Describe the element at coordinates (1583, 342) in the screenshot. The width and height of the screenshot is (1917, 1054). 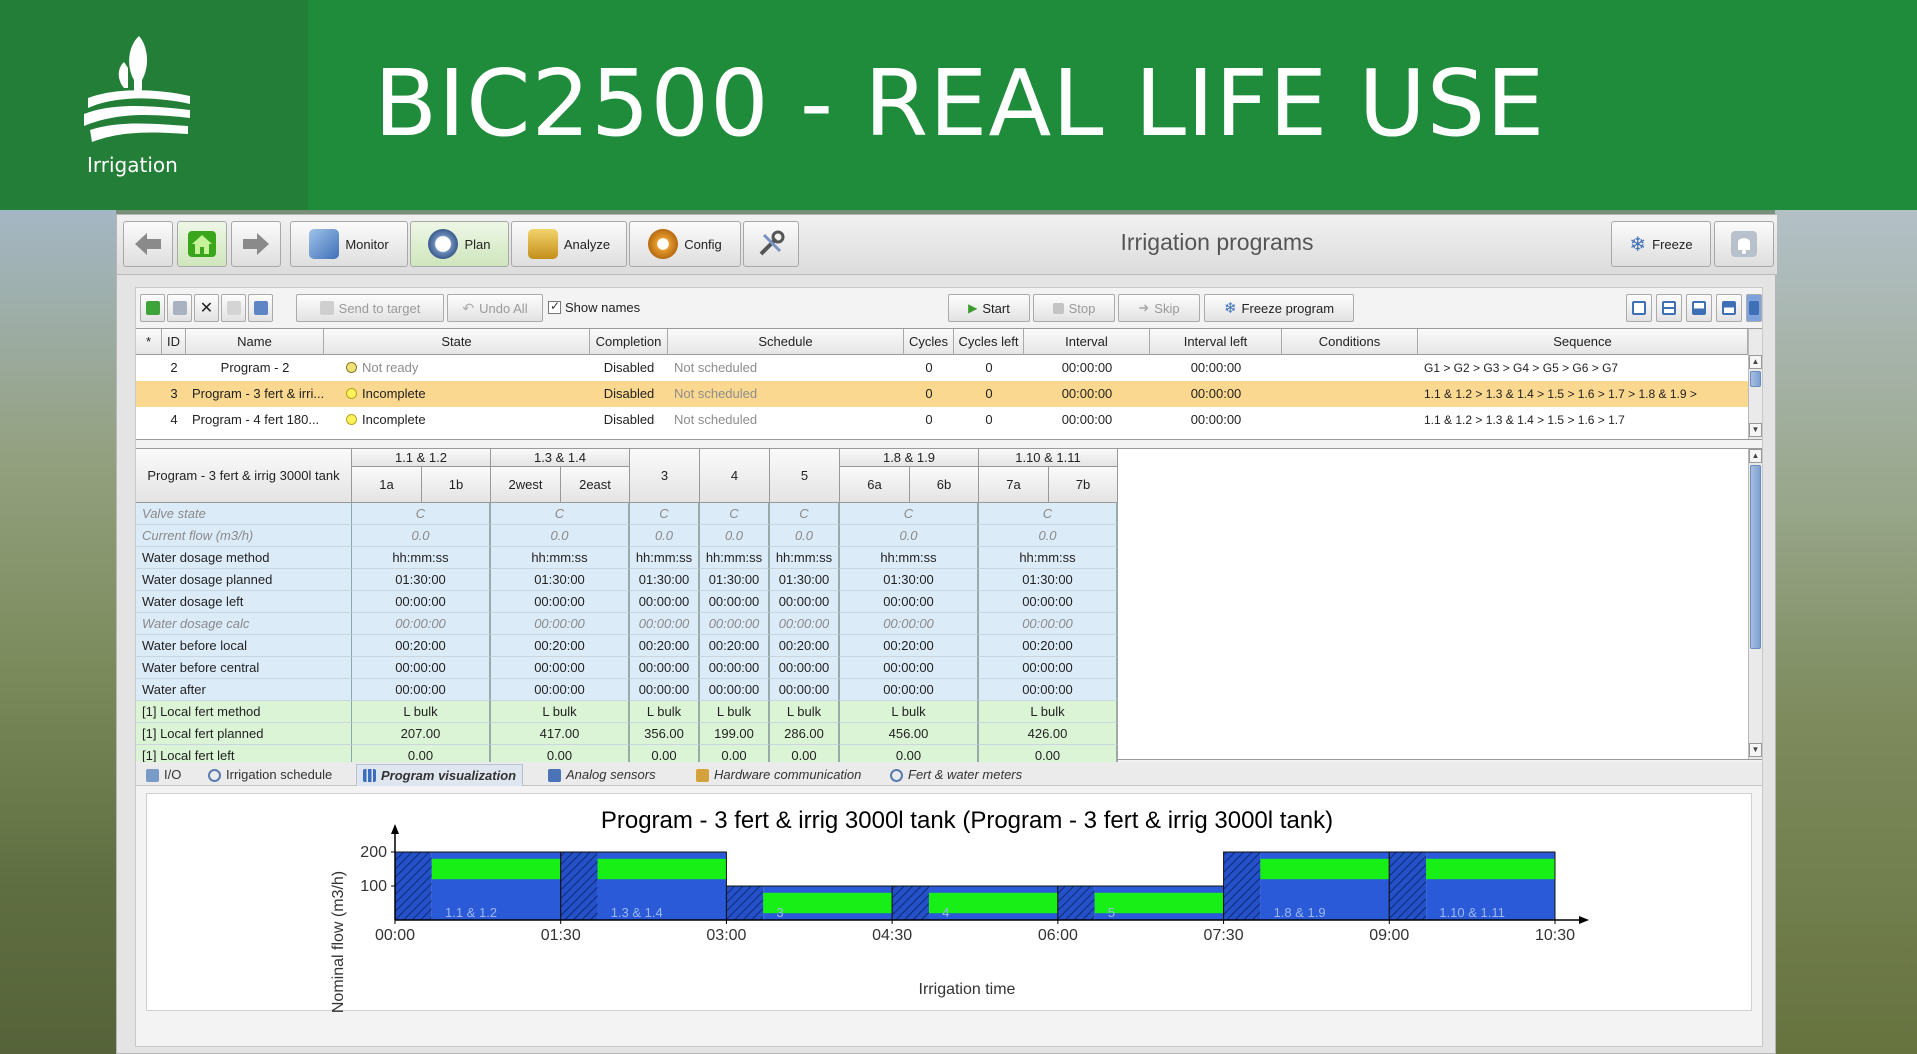
I see `col-header-sequence: Sequence` at that location.